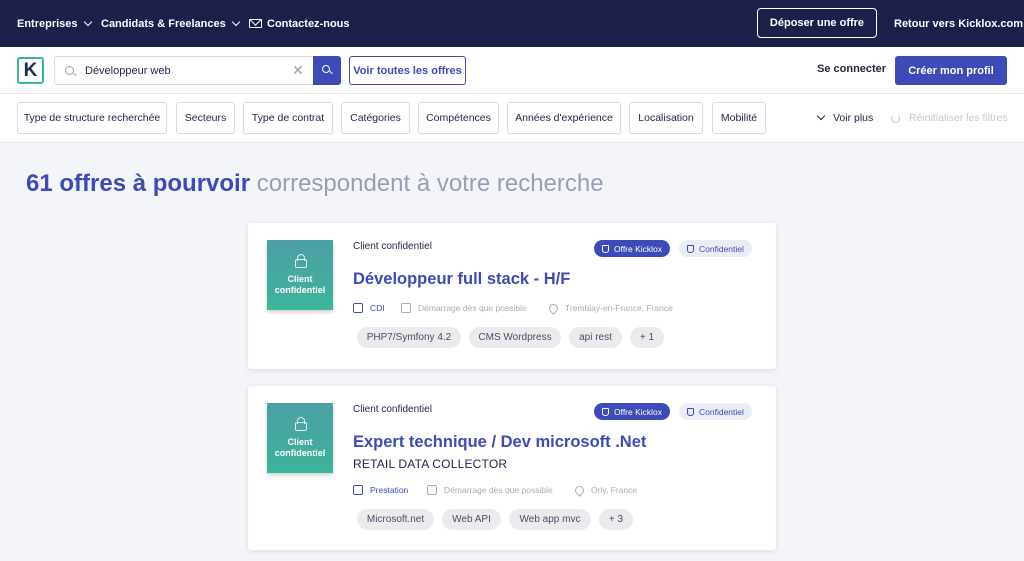 This screenshot has width=1024, height=561. What do you see at coordinates (895, 118) in the screenshot?
I see `refresh-icon` at bounding box center [895, 118].